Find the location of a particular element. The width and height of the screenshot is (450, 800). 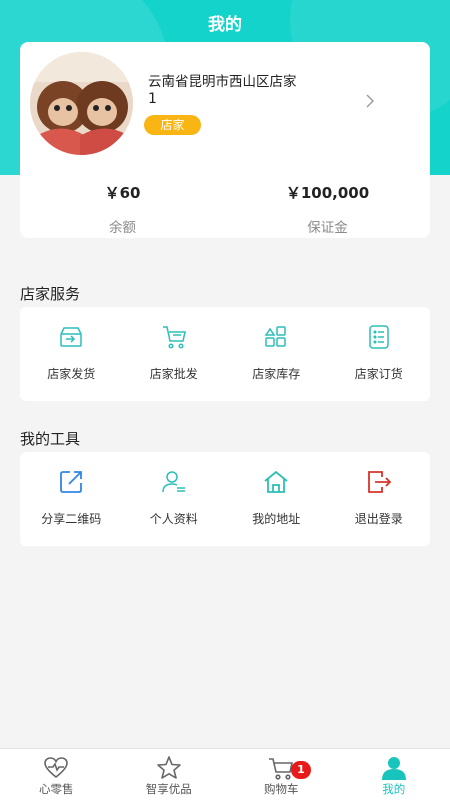

tool-label: 我的地址 is located at coordinates (276, 519).